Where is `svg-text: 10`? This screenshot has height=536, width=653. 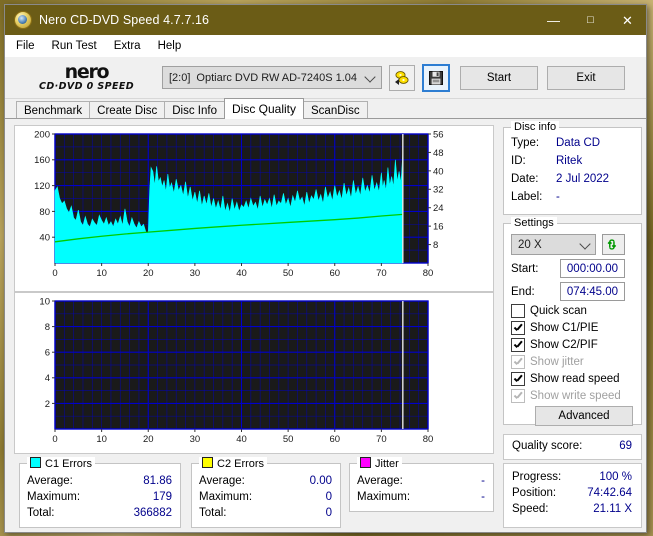
svg-text: 10 is located at coordinates (101, 273).